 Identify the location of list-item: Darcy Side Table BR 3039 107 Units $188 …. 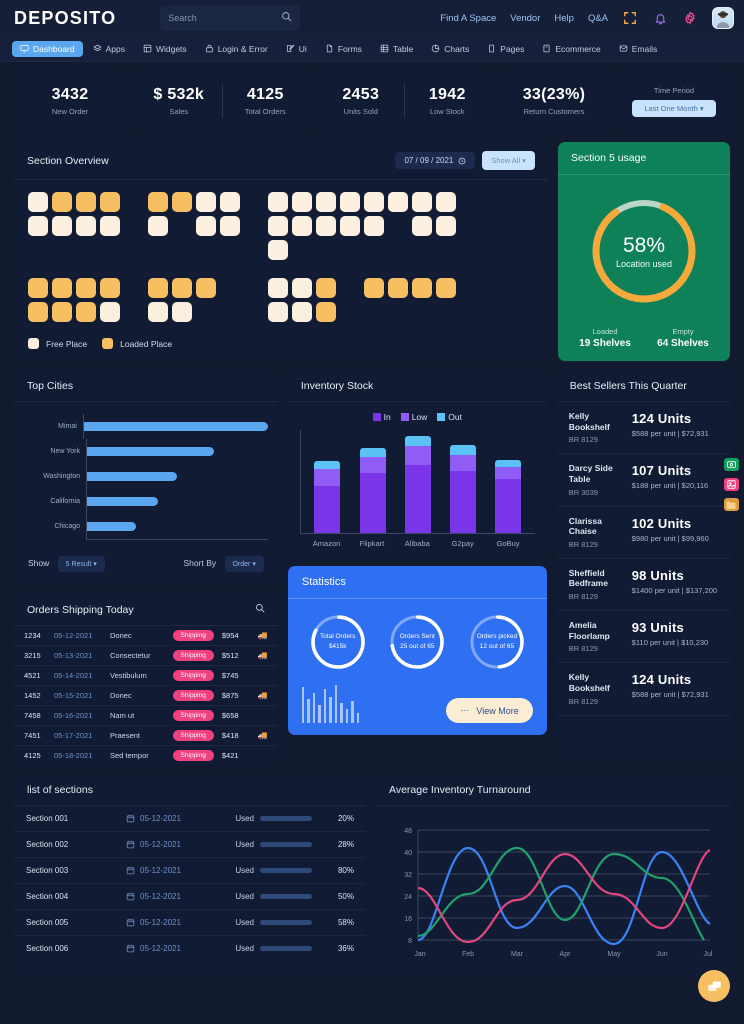
(643, 480).